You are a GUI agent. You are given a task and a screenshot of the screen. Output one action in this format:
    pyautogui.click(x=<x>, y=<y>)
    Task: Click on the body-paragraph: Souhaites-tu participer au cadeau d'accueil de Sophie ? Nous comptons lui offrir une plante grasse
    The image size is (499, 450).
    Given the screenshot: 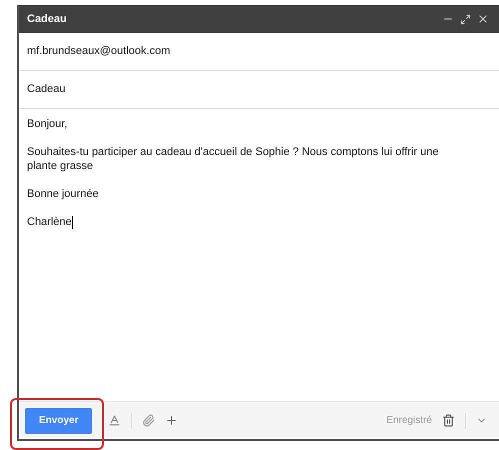 What is the action you would take?
    pyautogui.click(x=233, y=159)
    